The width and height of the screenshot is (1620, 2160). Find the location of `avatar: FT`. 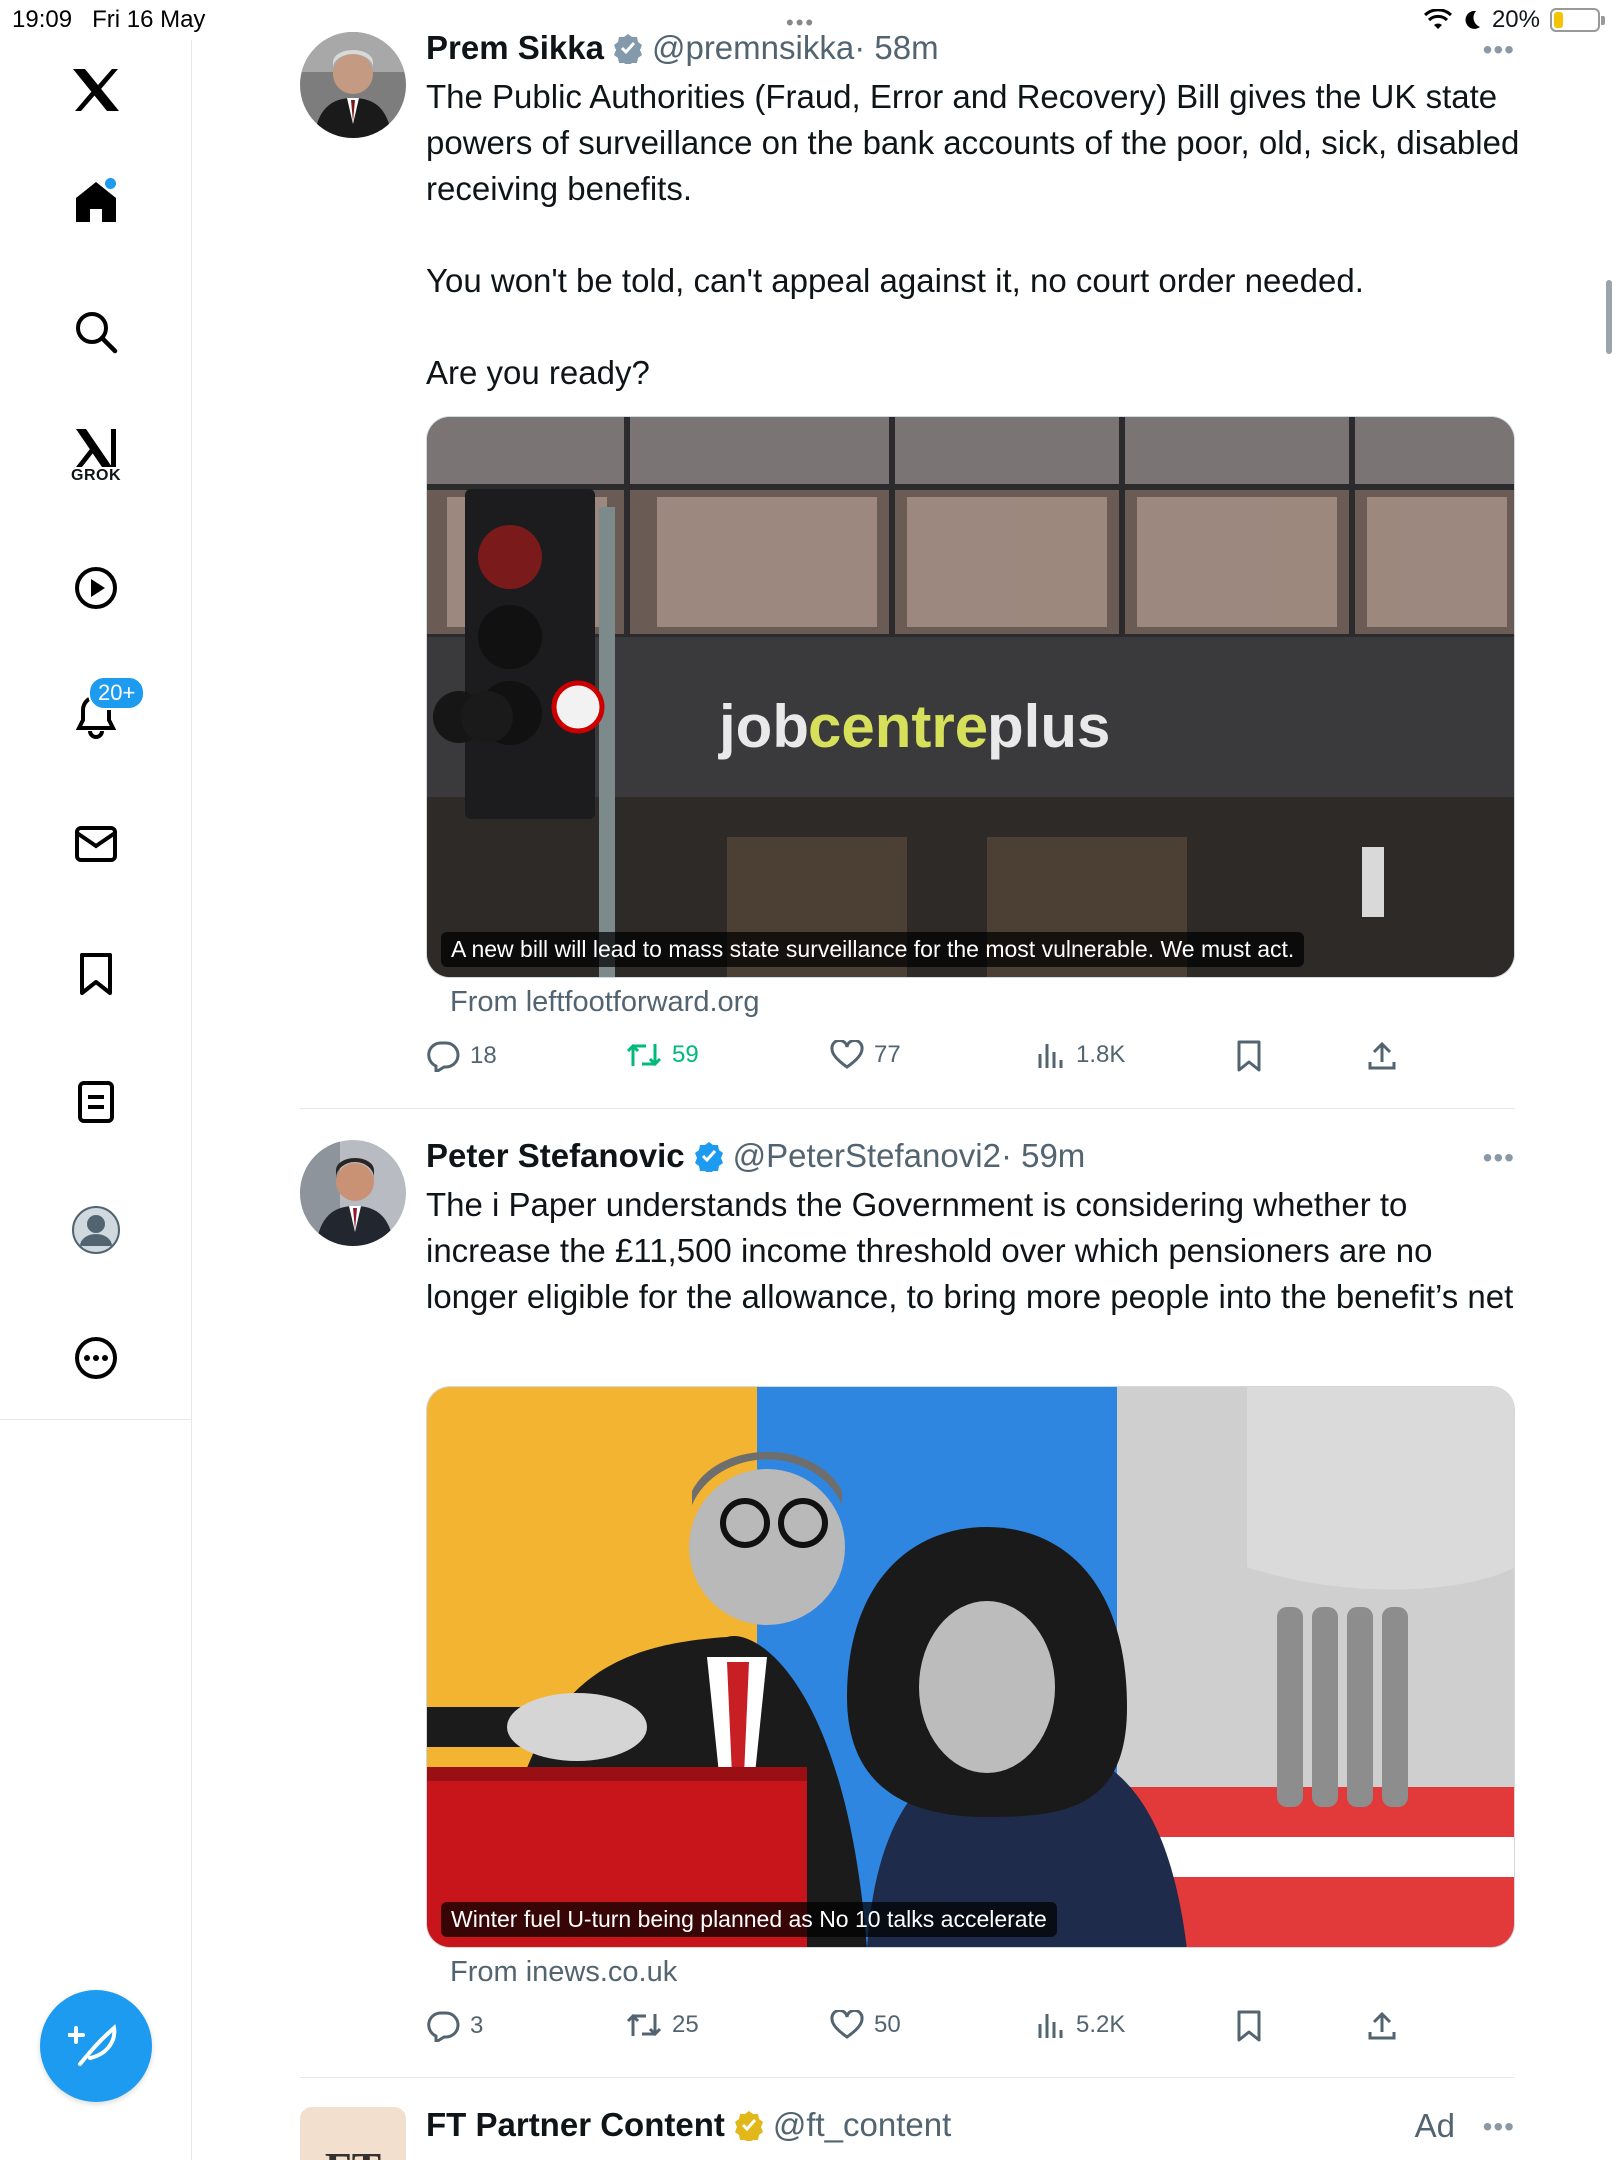

avatar: FT is located at coordinates (353, 2133).